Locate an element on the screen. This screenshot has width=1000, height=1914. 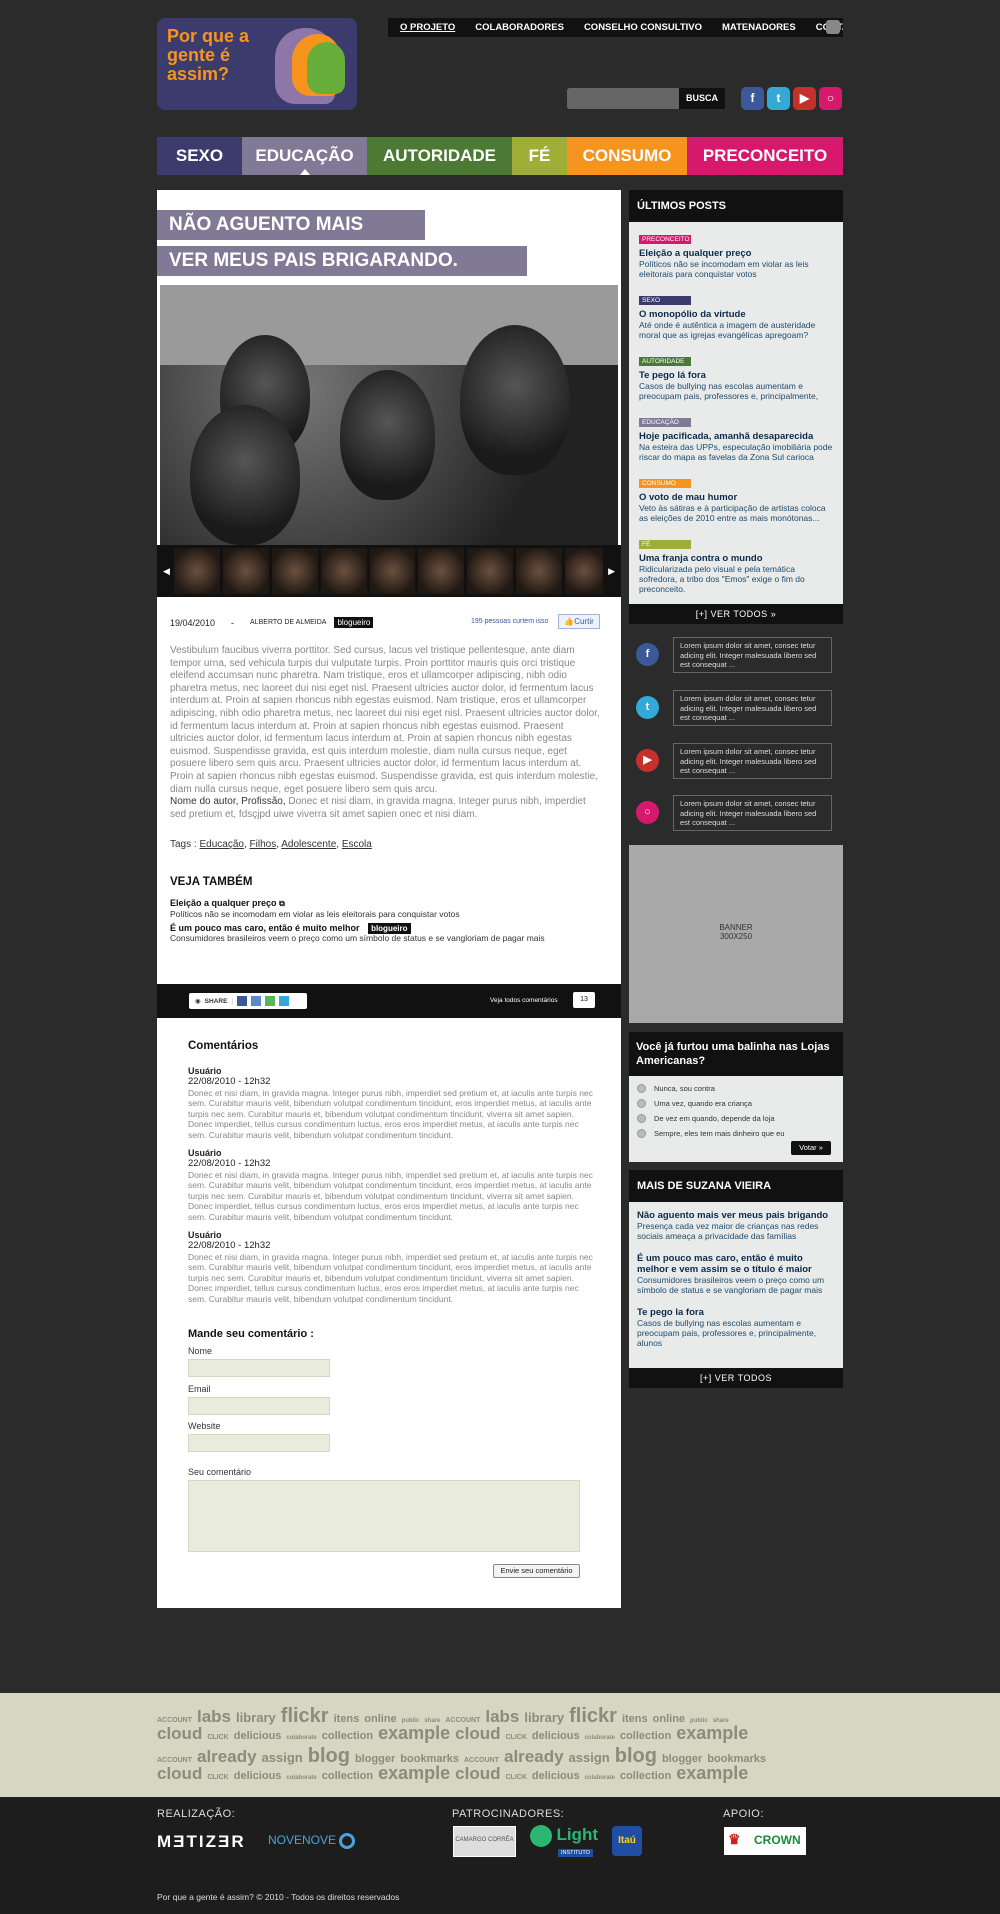
view-comments-link: Veja todos comentários is located at coordinates (524, 1000).